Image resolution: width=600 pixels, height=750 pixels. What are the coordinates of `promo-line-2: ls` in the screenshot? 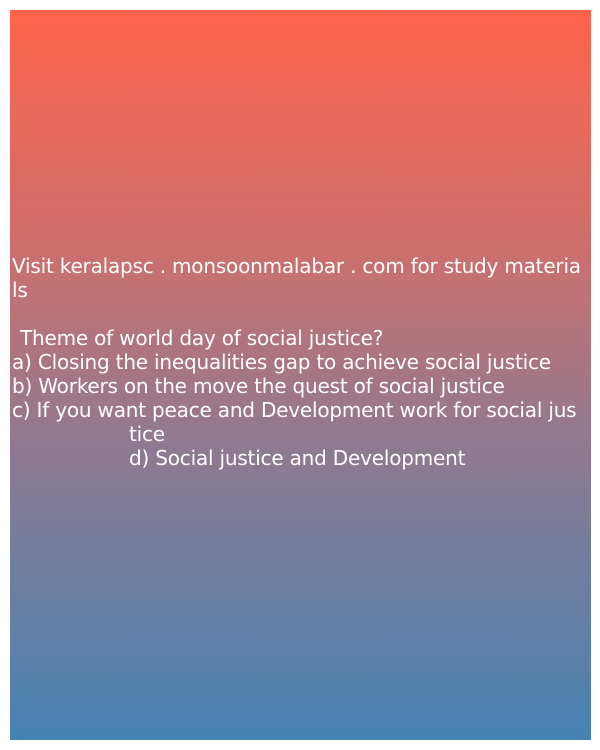 It's located at (20, 290).